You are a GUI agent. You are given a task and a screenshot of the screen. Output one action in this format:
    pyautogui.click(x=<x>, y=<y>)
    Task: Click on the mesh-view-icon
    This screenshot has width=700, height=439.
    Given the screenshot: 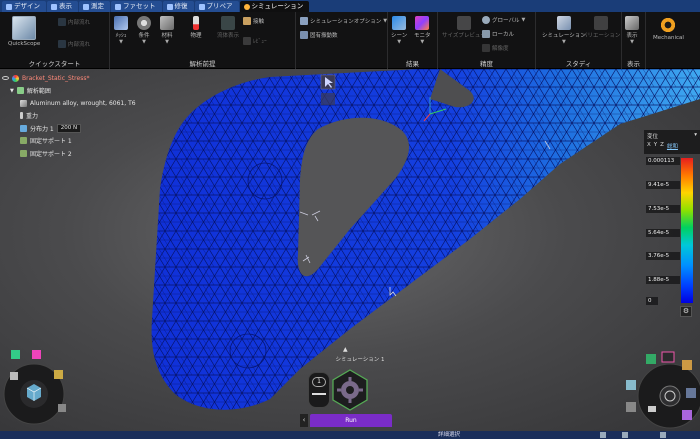 What is the action you would take?
    pyautogui.click(x=631, y=407)
    